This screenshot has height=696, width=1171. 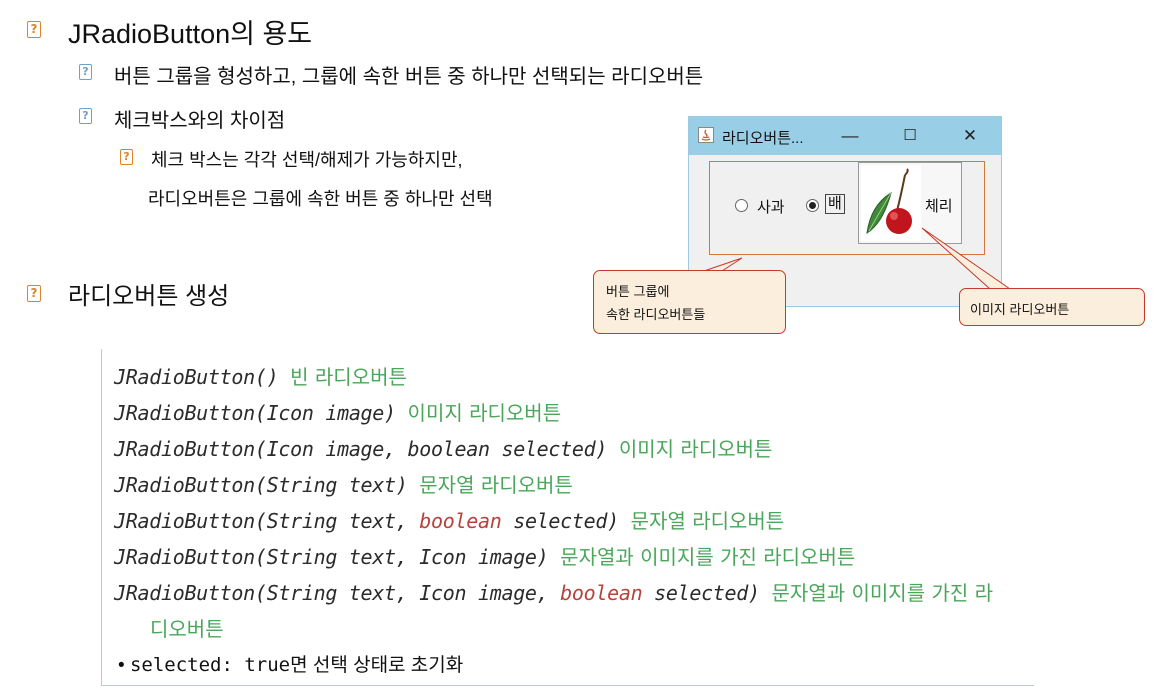 I want to click on constructor-line: JRadioButton() 빈 라디오버튼, so click(x=260, y=375).